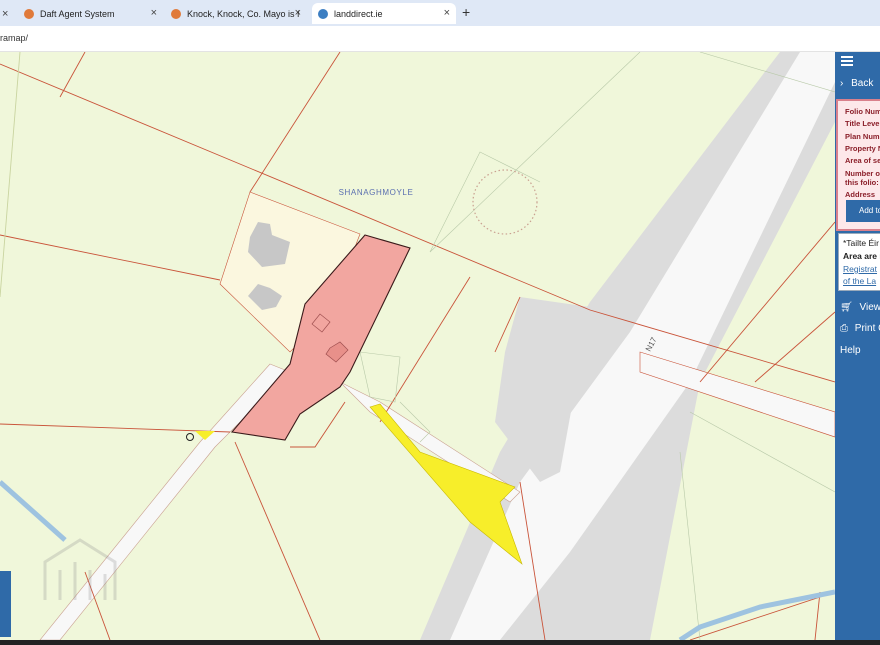 The height and width of the screenshot is (645, 880). I want to click on chevron-right-icon: ›, so click(842, 83).